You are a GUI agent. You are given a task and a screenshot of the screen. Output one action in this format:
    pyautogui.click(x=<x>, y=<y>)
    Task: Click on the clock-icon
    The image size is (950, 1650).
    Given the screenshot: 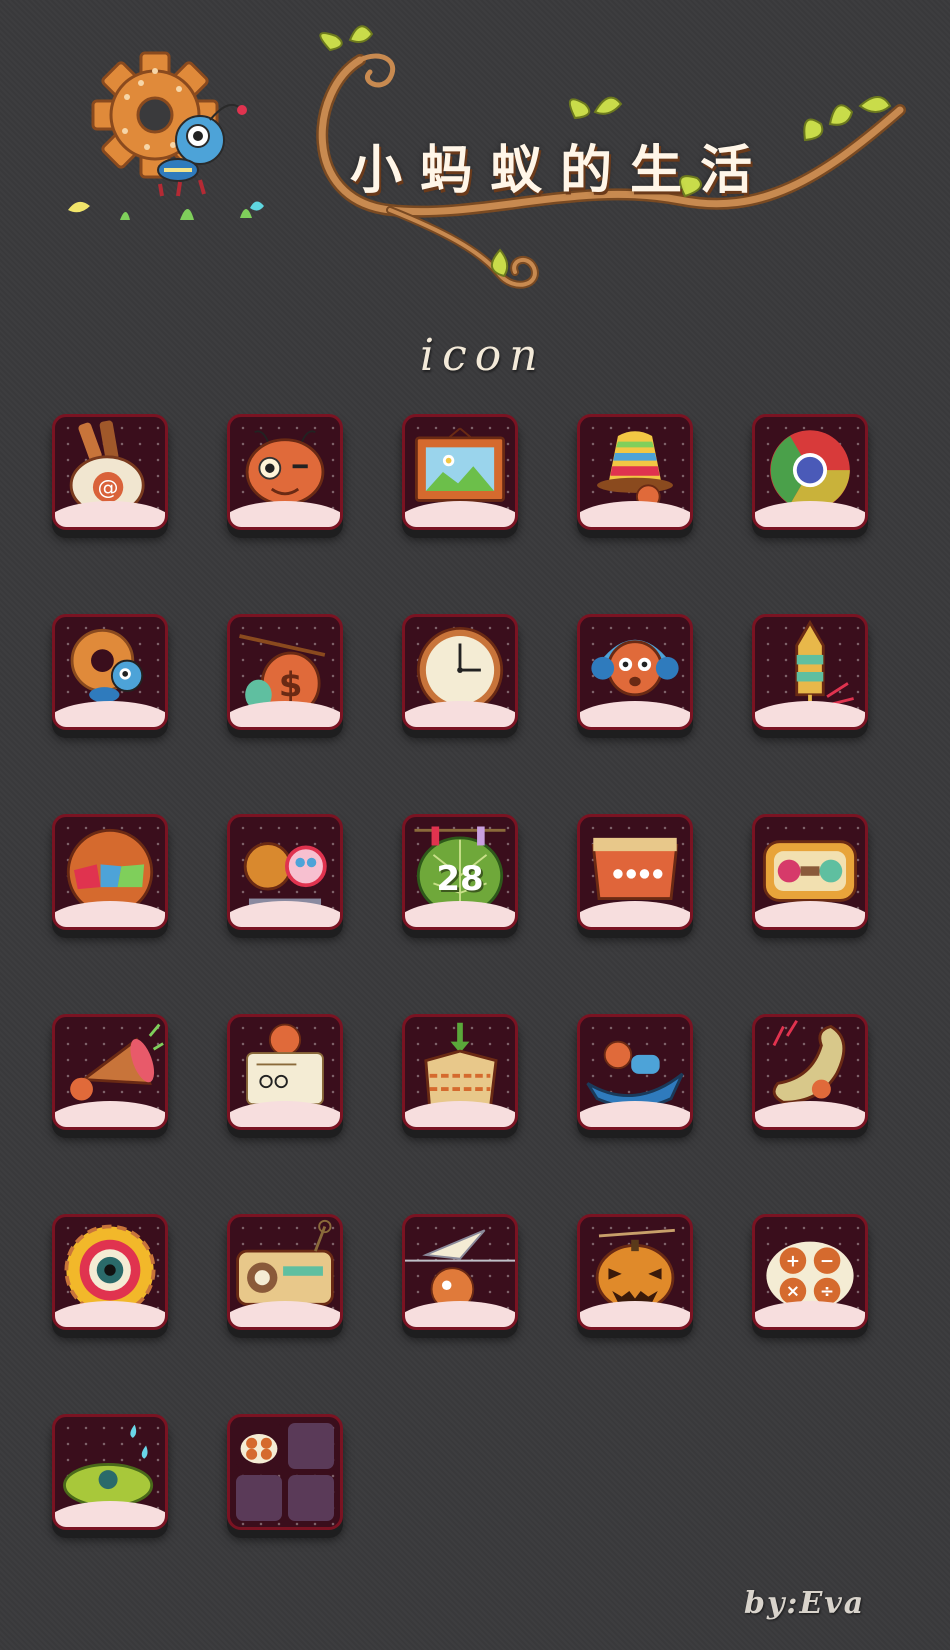 What is the action you would take?
    pyautogui.click(x=460, y=672)
    